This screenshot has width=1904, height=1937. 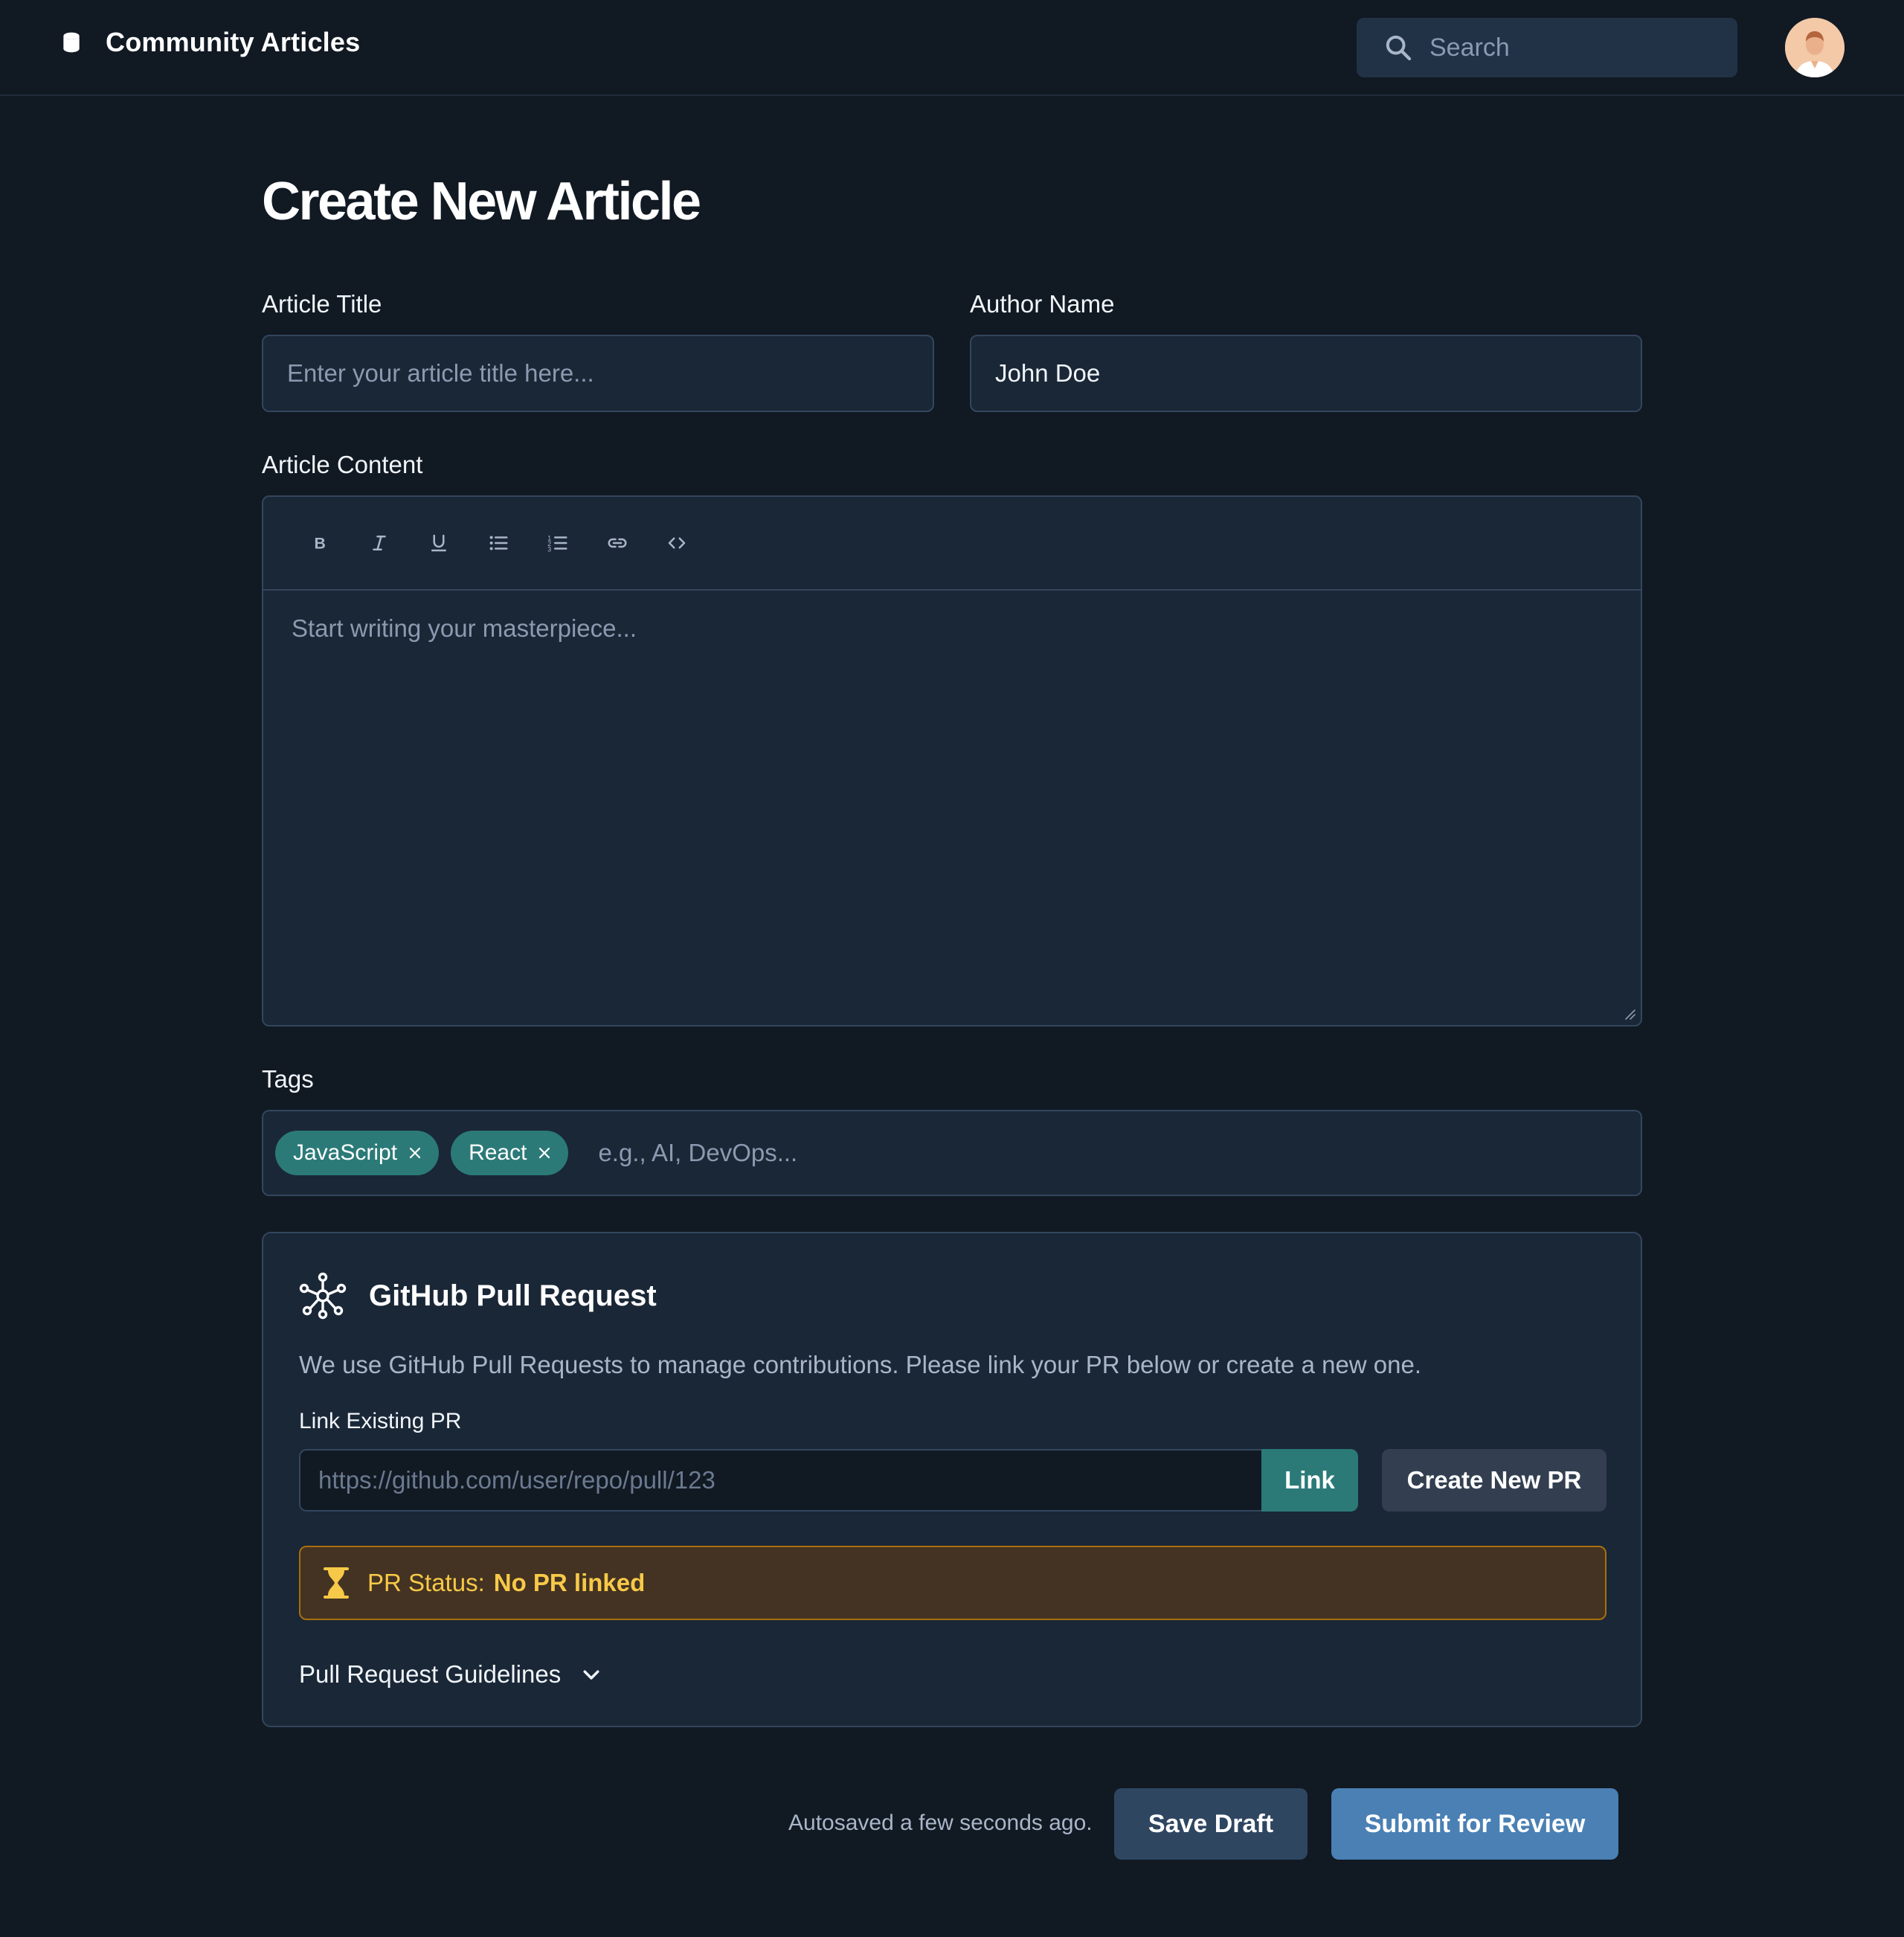 What do you see at coordinates (1120, 1153) in the screenshot?
I see `tag-input` at bounding box center [1120, 1153].